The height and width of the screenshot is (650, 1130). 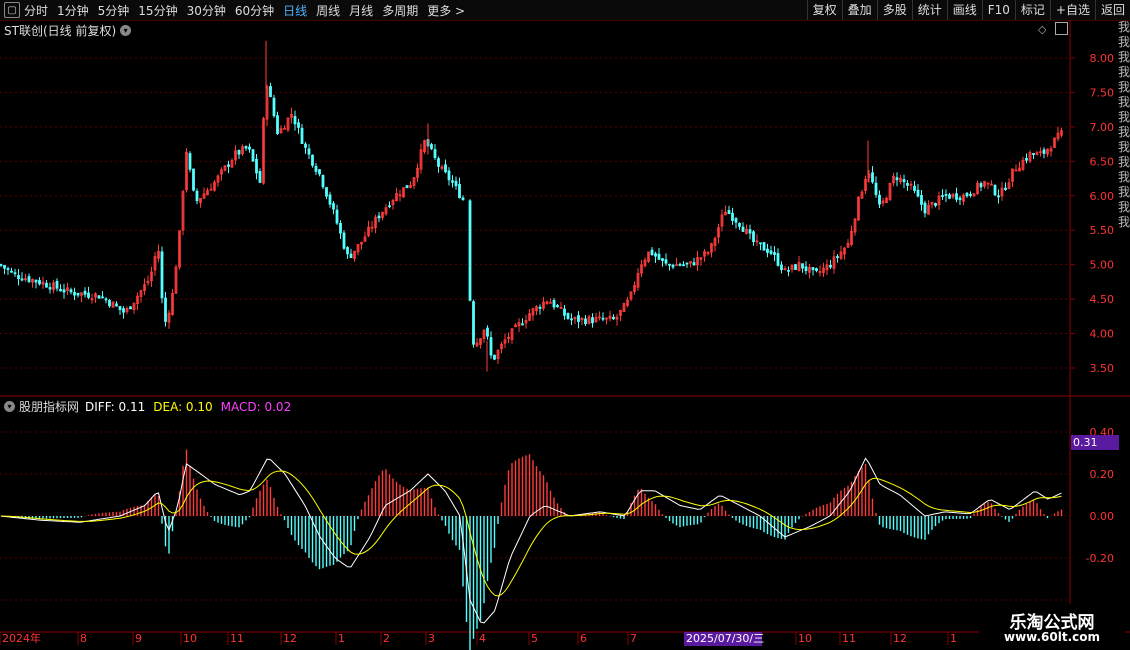 I want to click on time-tick-label: 7, so click(x=633, y=638).